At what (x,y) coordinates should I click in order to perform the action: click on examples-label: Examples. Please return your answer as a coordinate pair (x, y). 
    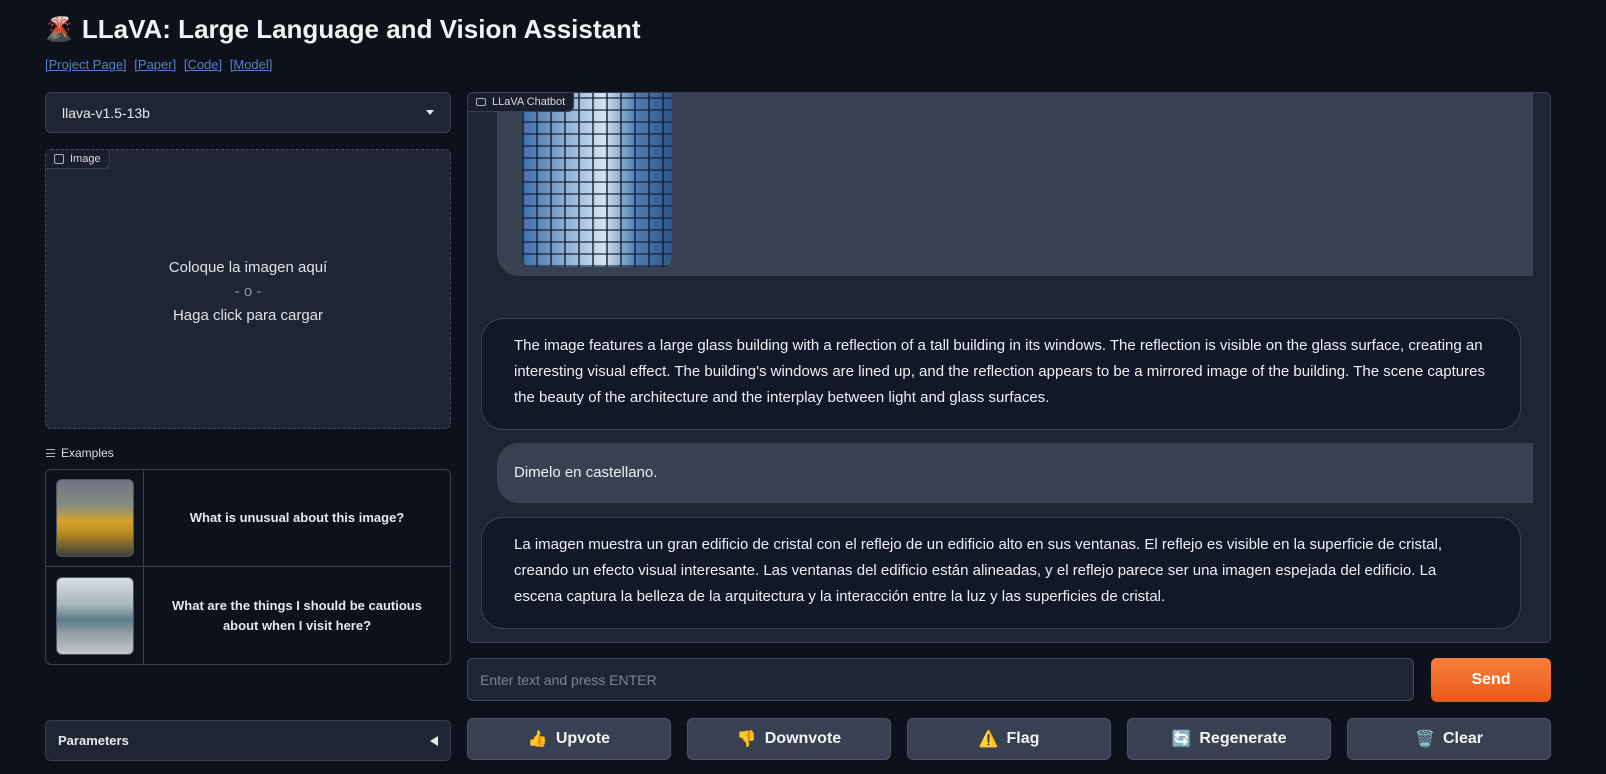
    Looking at the image, I should click on (87, 453).